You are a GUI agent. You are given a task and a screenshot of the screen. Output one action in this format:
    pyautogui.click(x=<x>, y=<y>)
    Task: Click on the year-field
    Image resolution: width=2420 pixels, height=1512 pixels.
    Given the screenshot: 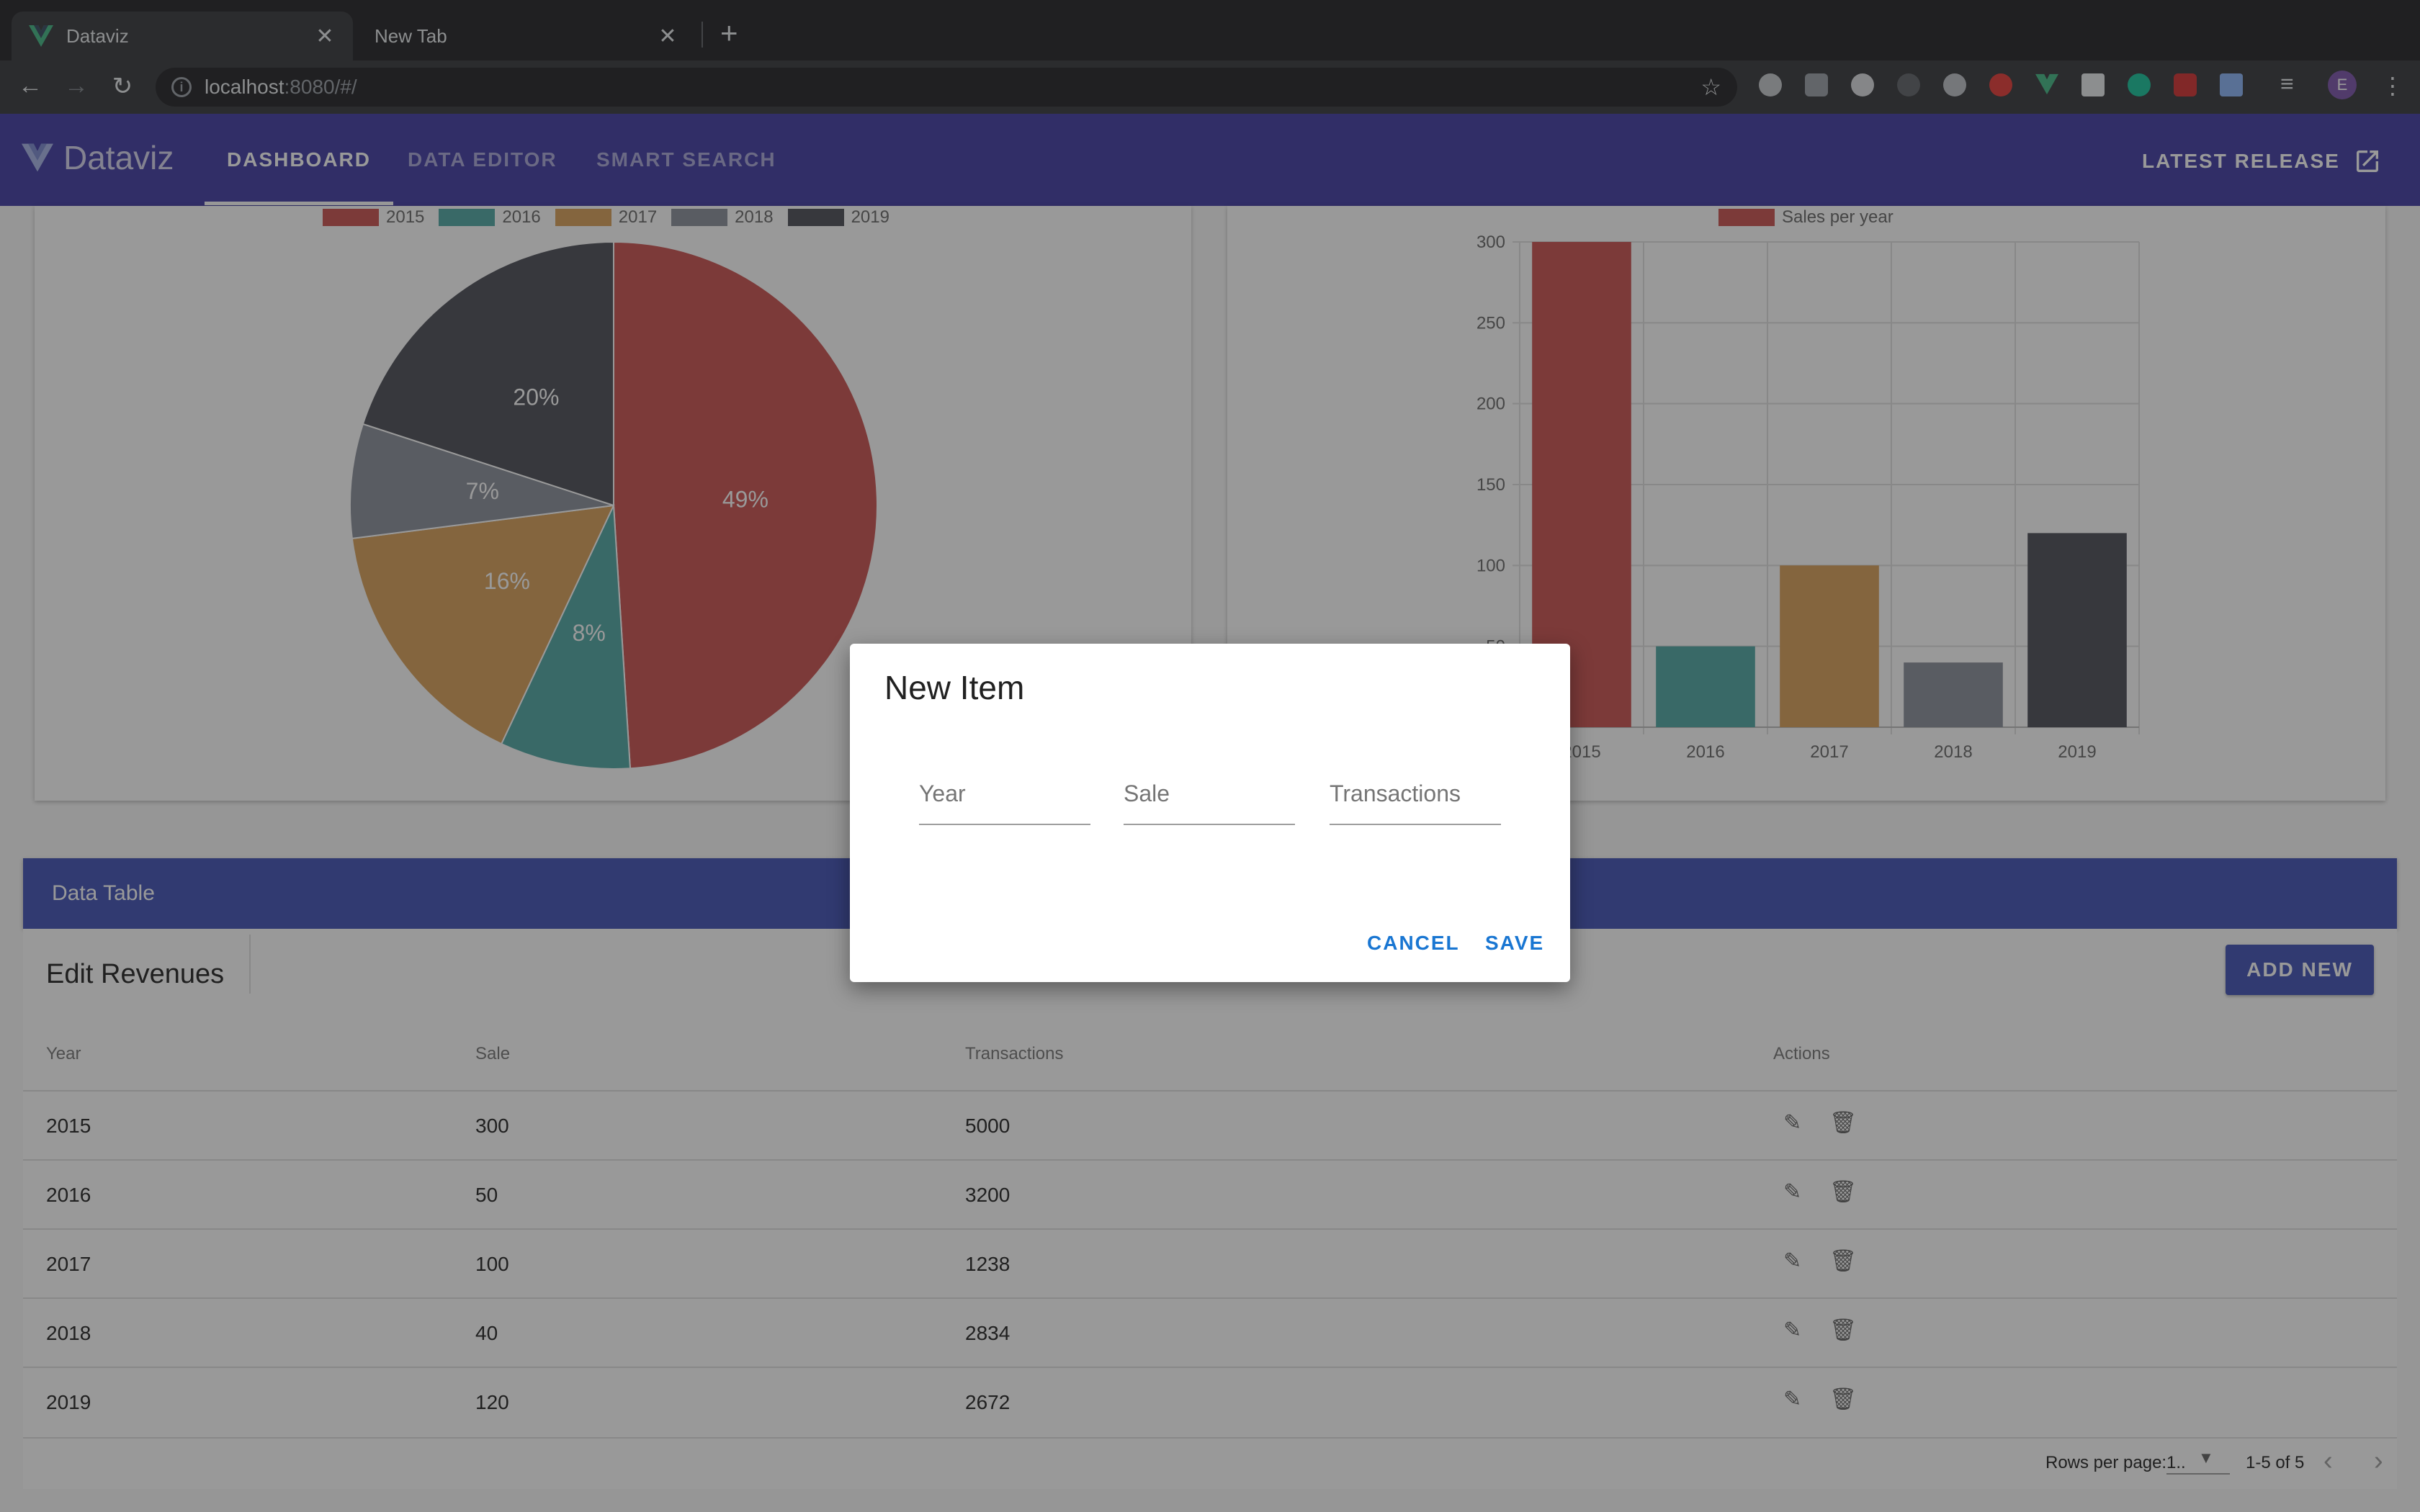 What is the action you would take?
    pyautogui.click(x=1004, y=799)
    